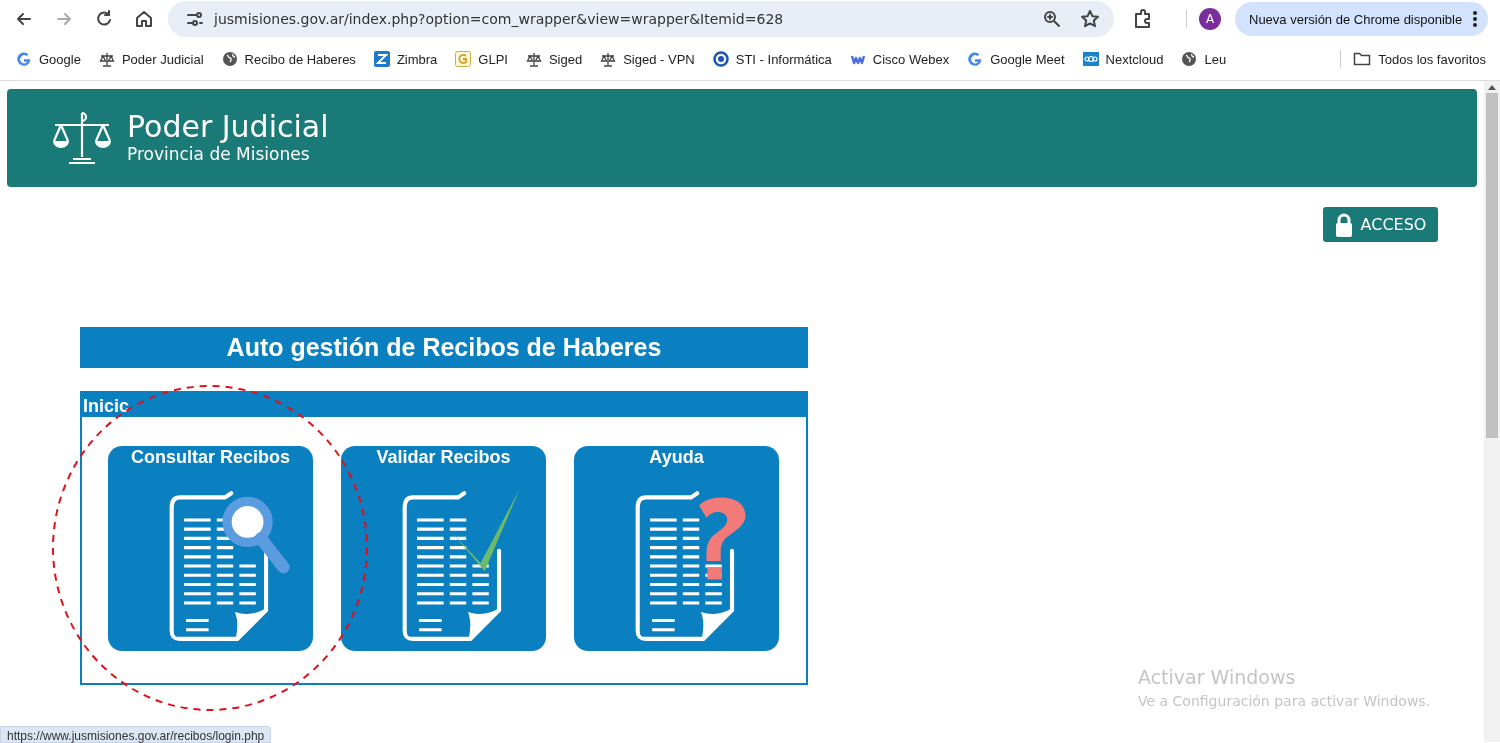 This screenshot has height=743, width=1500. Describe the element at coordinates (1090, 59) in the screenshot. I see `cloud-logo-icon` at that location.